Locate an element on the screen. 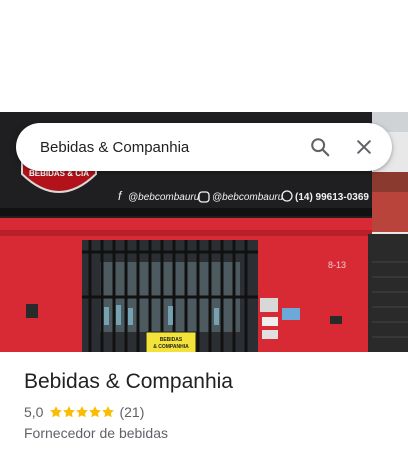 This screenshot has height=464, width=408. place-name: Bebidas & Companhia is located at coordinates (128, 381).